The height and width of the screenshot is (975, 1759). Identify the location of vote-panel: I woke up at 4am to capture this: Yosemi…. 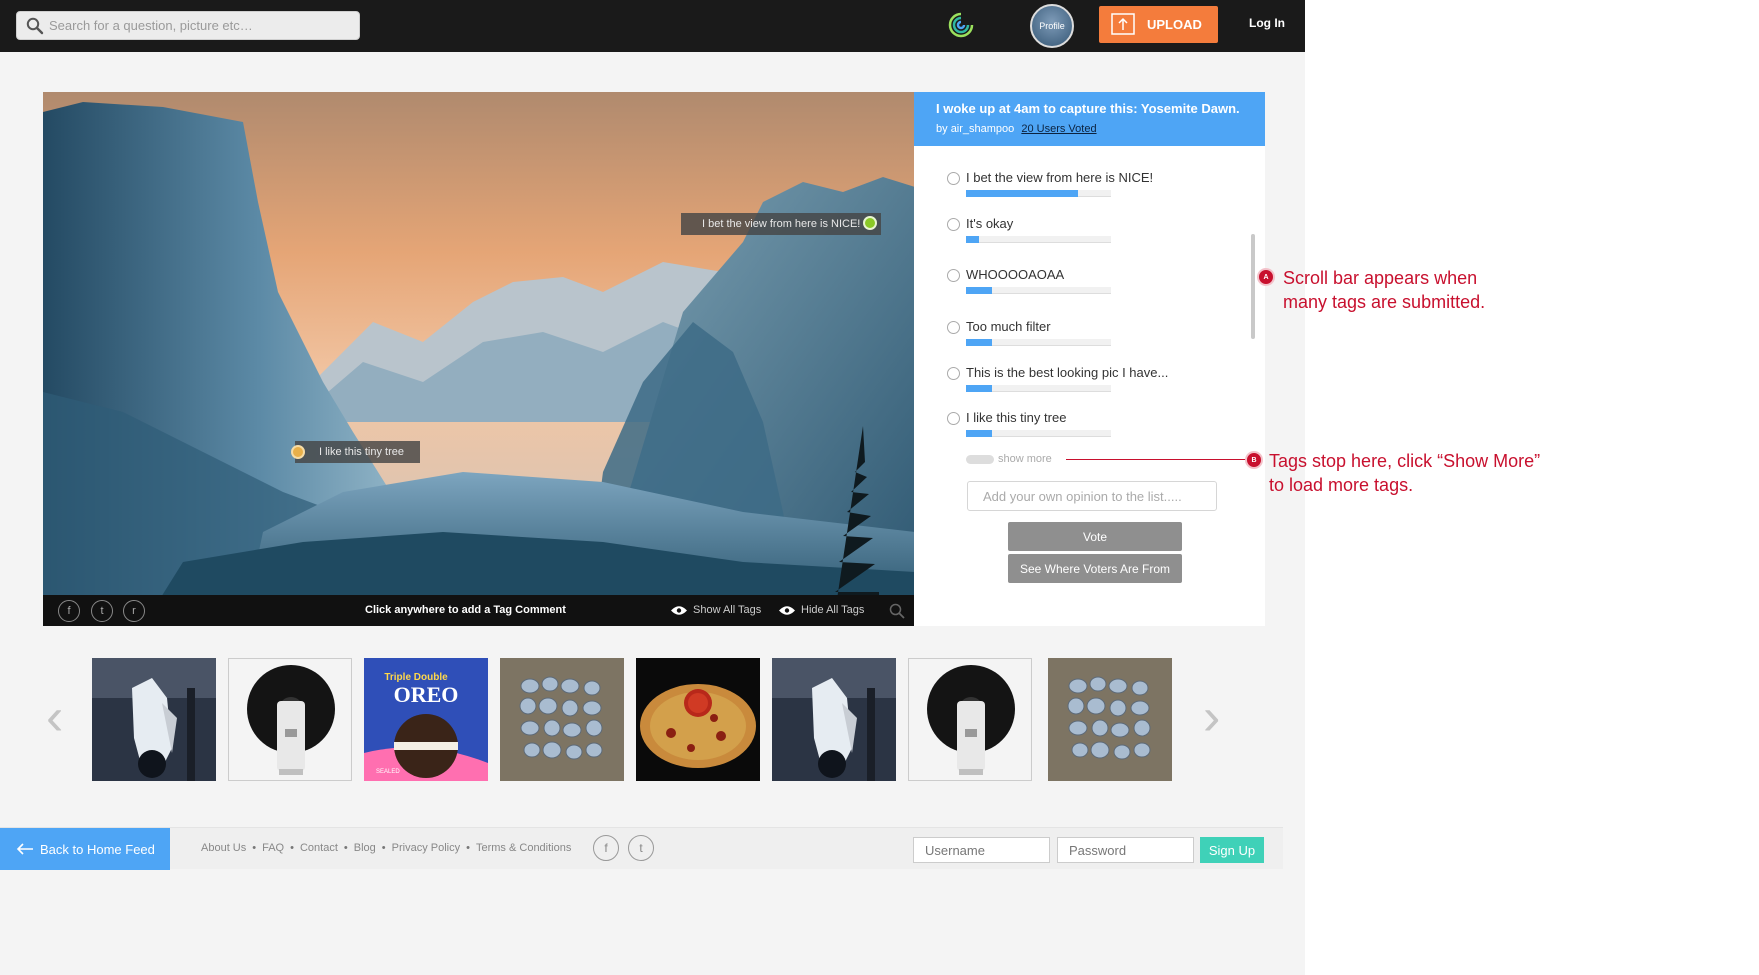
(1089, 359).